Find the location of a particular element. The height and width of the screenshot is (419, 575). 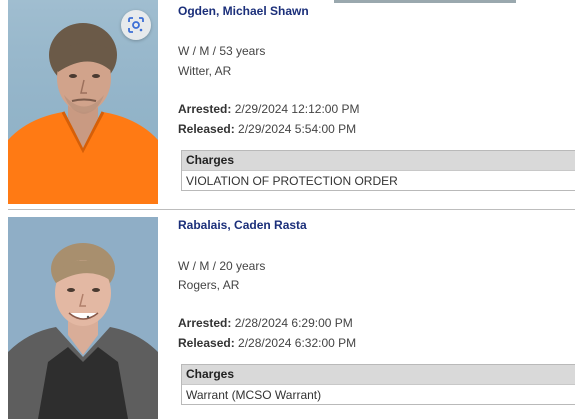

google-lens-icon is located at coordinates (136, 25).